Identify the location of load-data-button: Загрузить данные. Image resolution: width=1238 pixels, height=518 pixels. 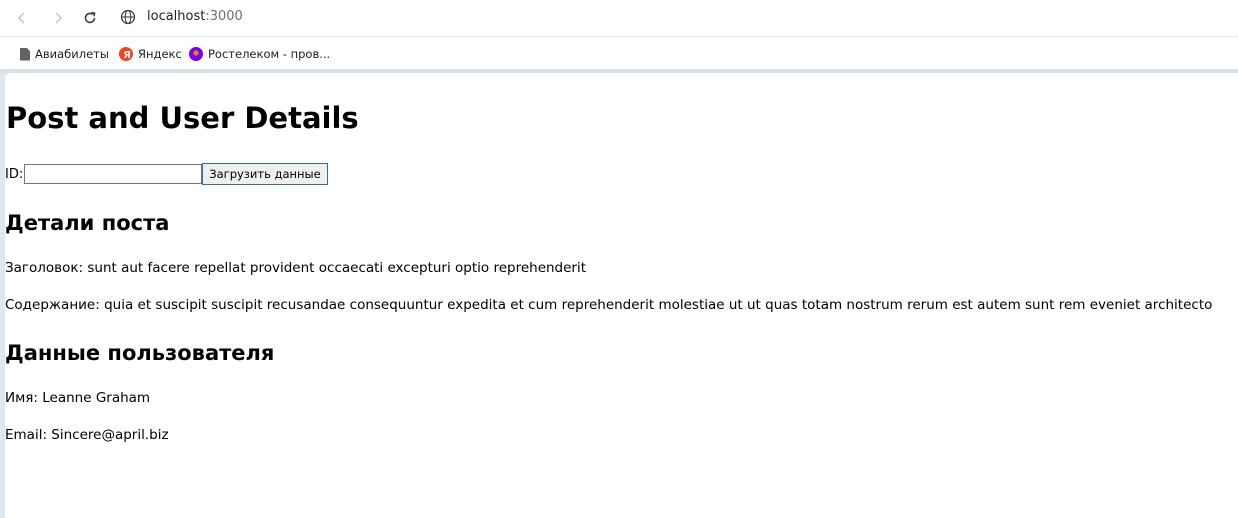
(265, 174).